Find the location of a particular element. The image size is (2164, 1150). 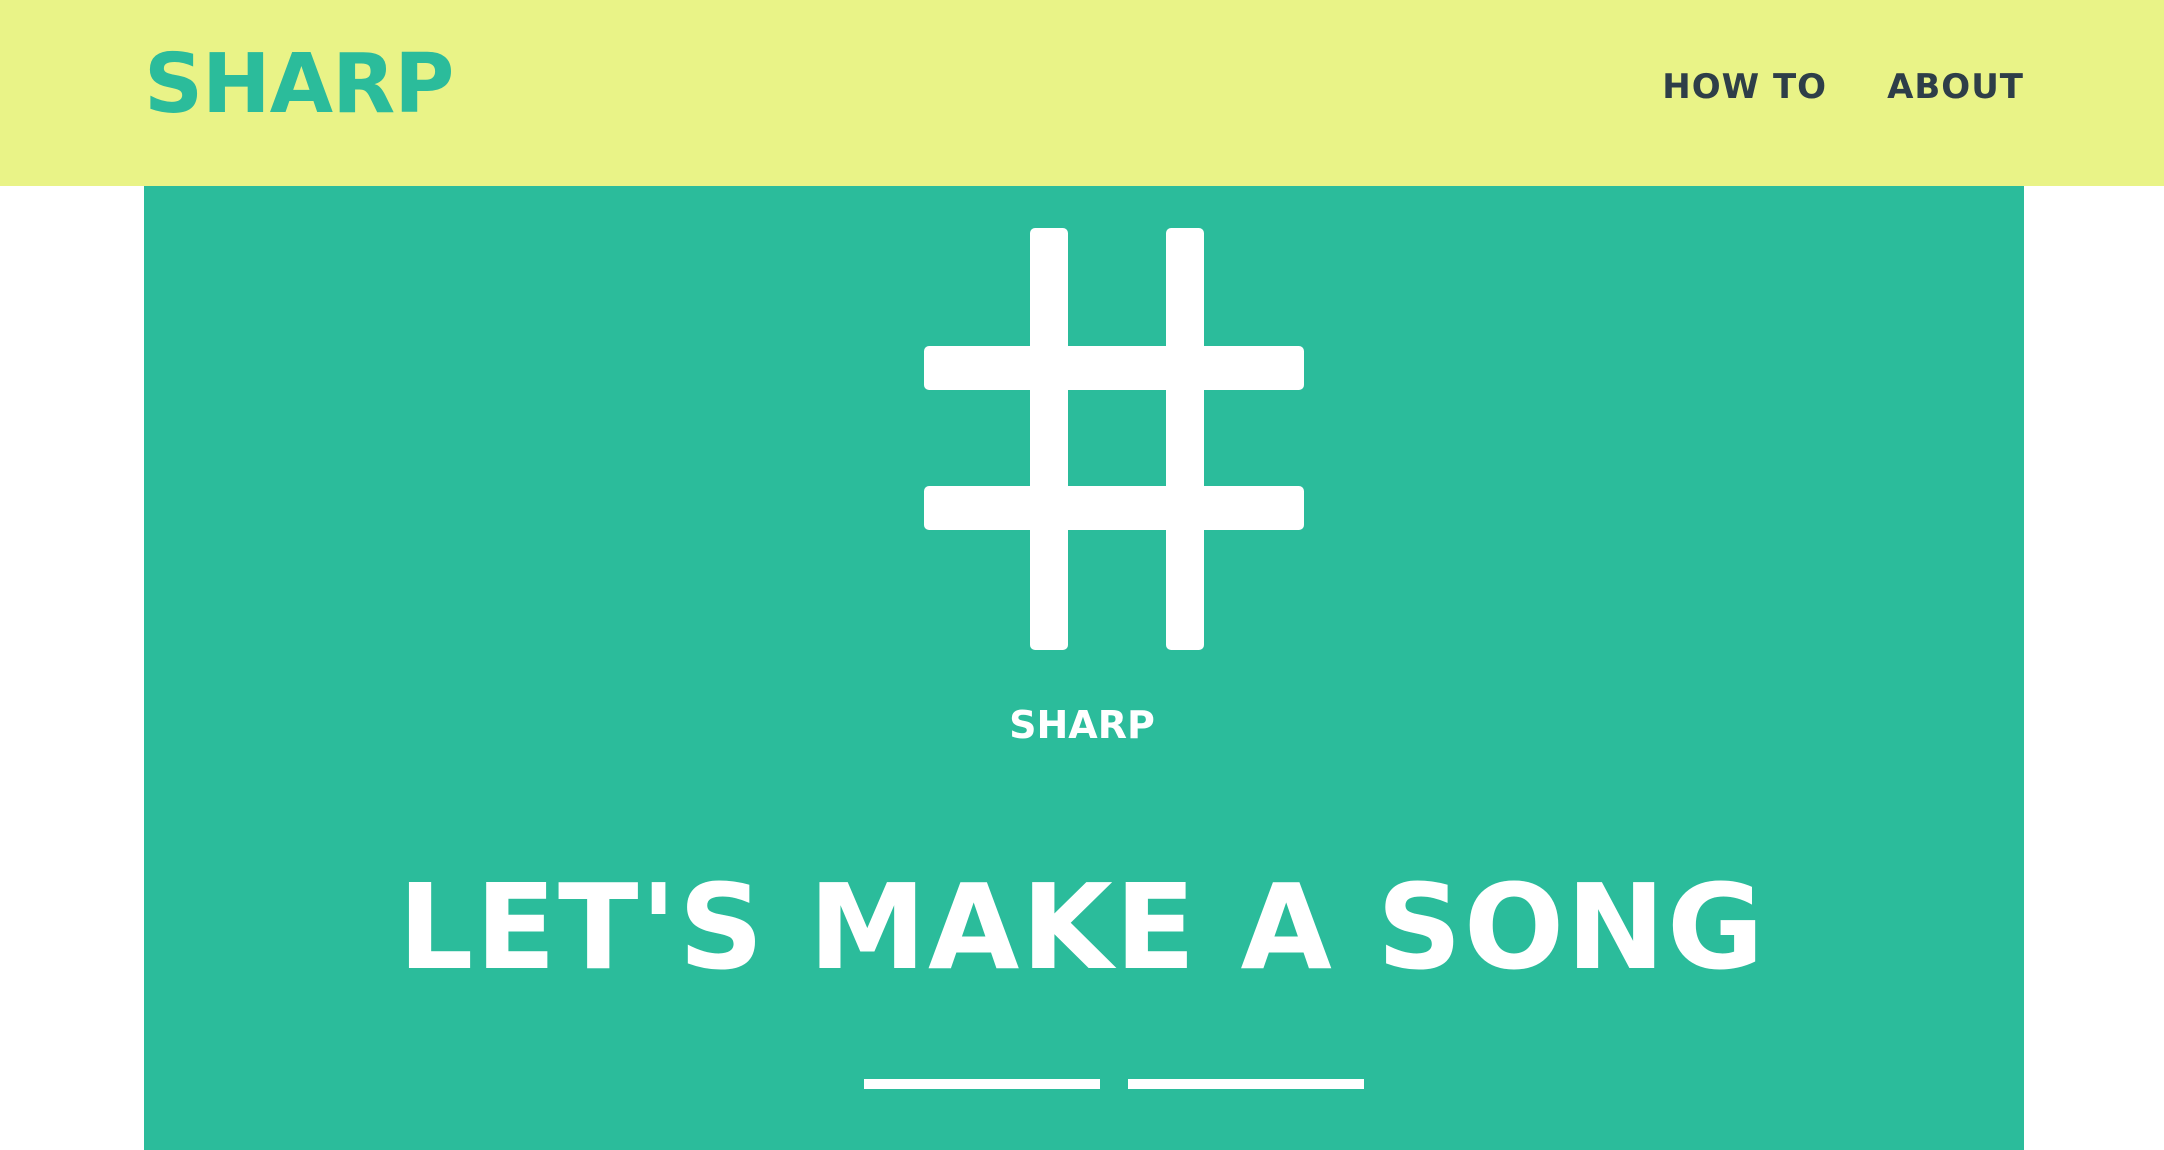

divider-right is located at coordinates (1246, 1084).